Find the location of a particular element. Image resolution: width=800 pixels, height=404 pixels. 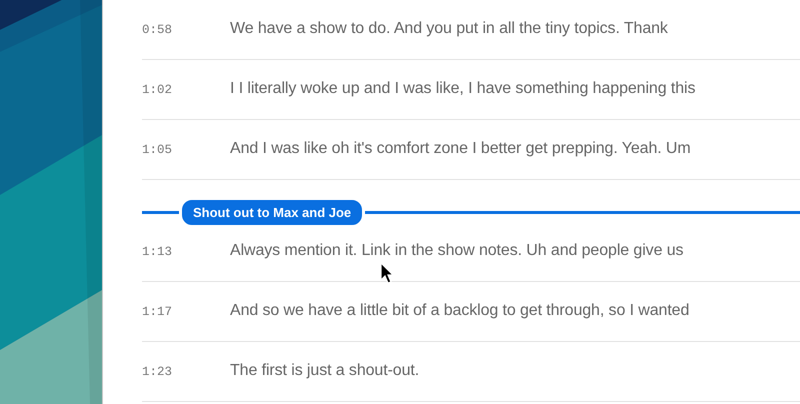

transcript-line: Always mention it. Link in the show notes. Uh and people give us is located at coordinates (457, 251).